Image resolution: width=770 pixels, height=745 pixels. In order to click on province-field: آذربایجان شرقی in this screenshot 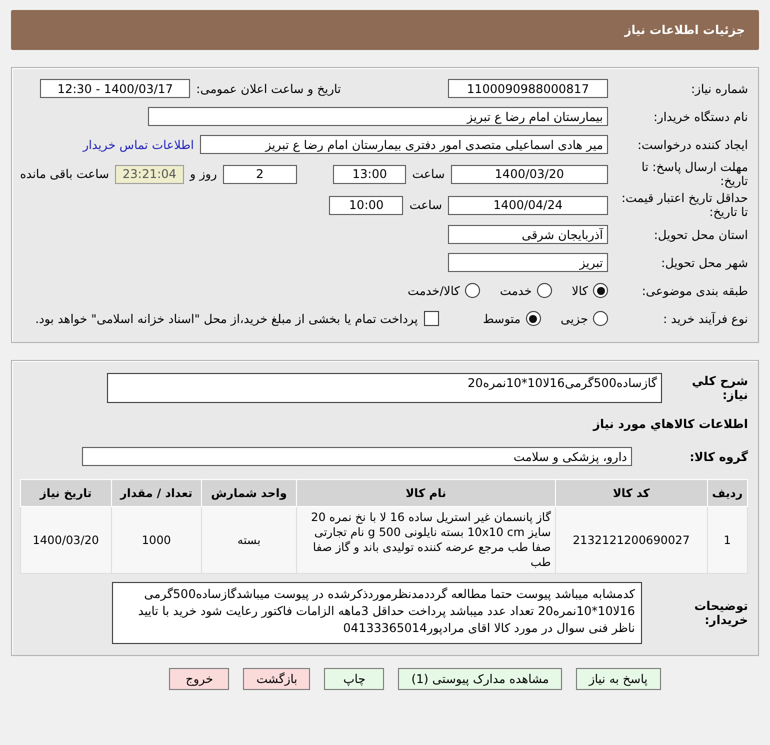, I will do `click(528, 234)`.